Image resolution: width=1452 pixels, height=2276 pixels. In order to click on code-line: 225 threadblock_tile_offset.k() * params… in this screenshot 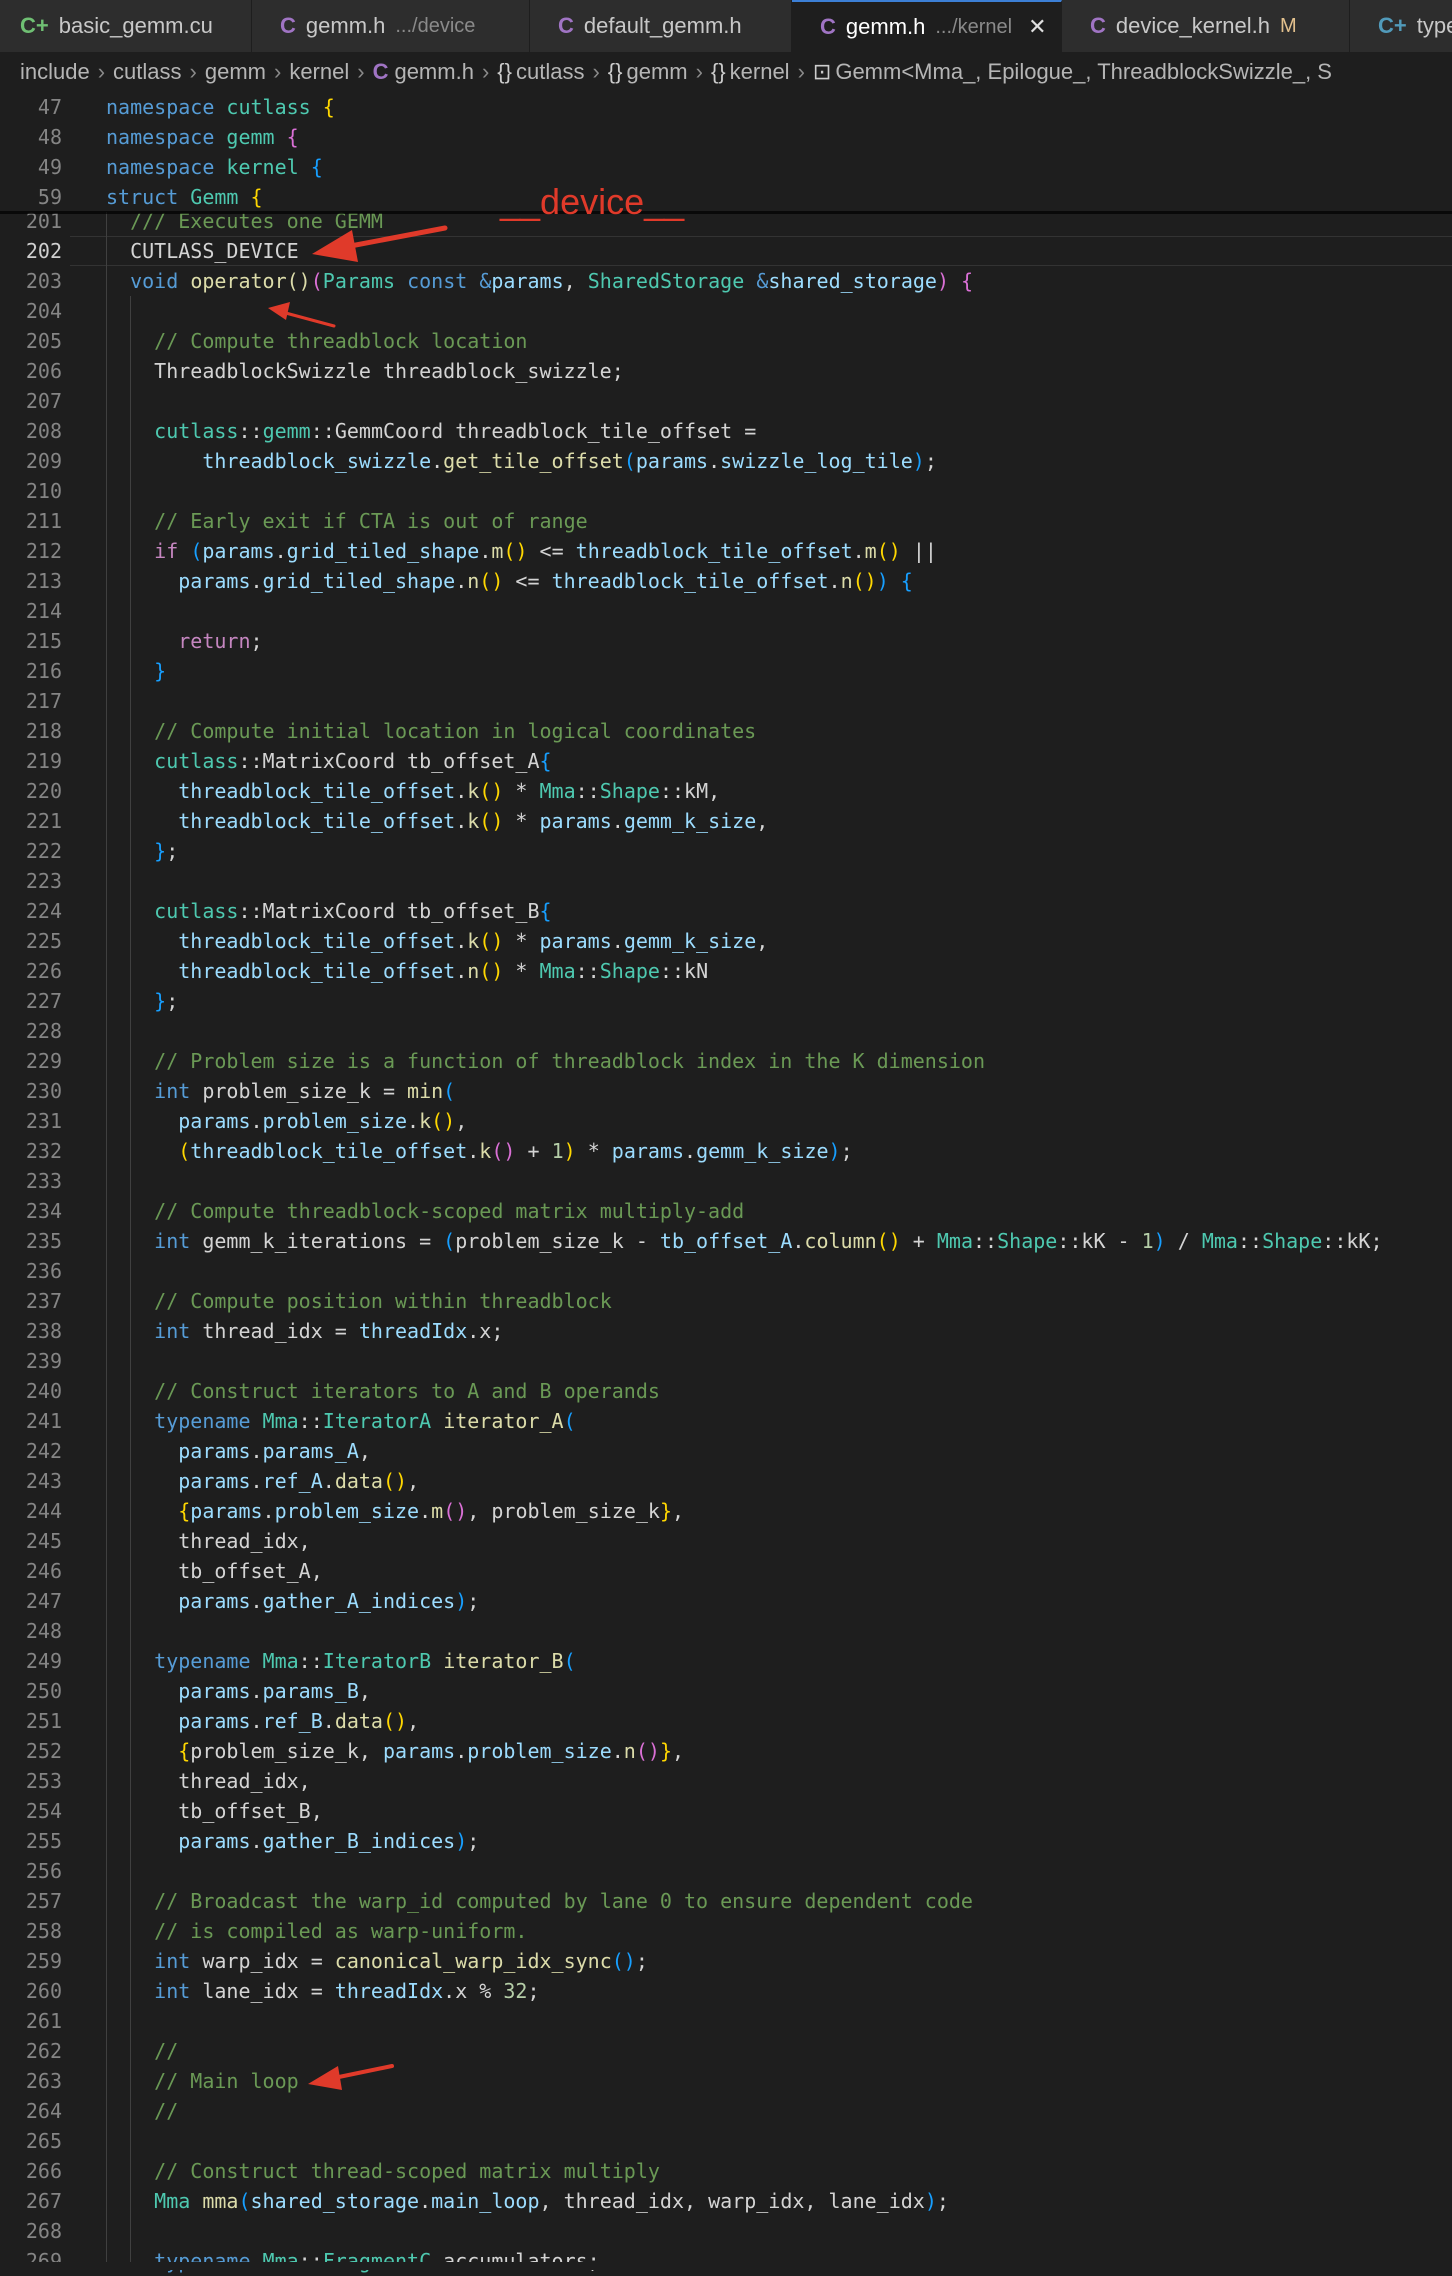, I will do `click(726, 941)`.